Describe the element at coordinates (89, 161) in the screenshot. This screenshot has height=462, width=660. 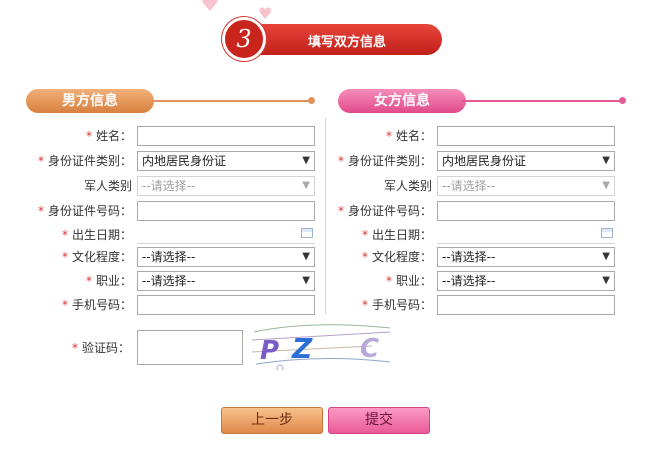
I see `male-id-type-label: 身份证件类别：` at that location.